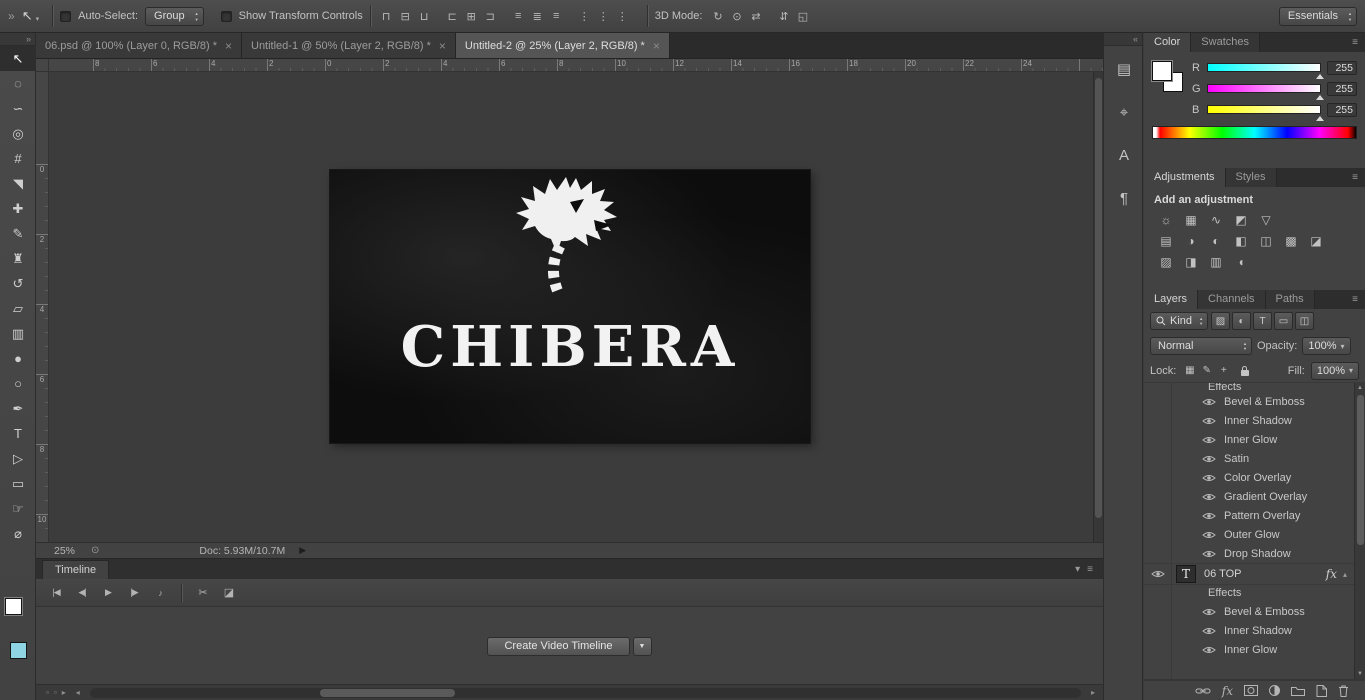 The height and width of the screenshot is (700, 1365). Describe the element at coordinates (1345, 574) in the screenshot. I see `collapse-effects-icon` at that location.